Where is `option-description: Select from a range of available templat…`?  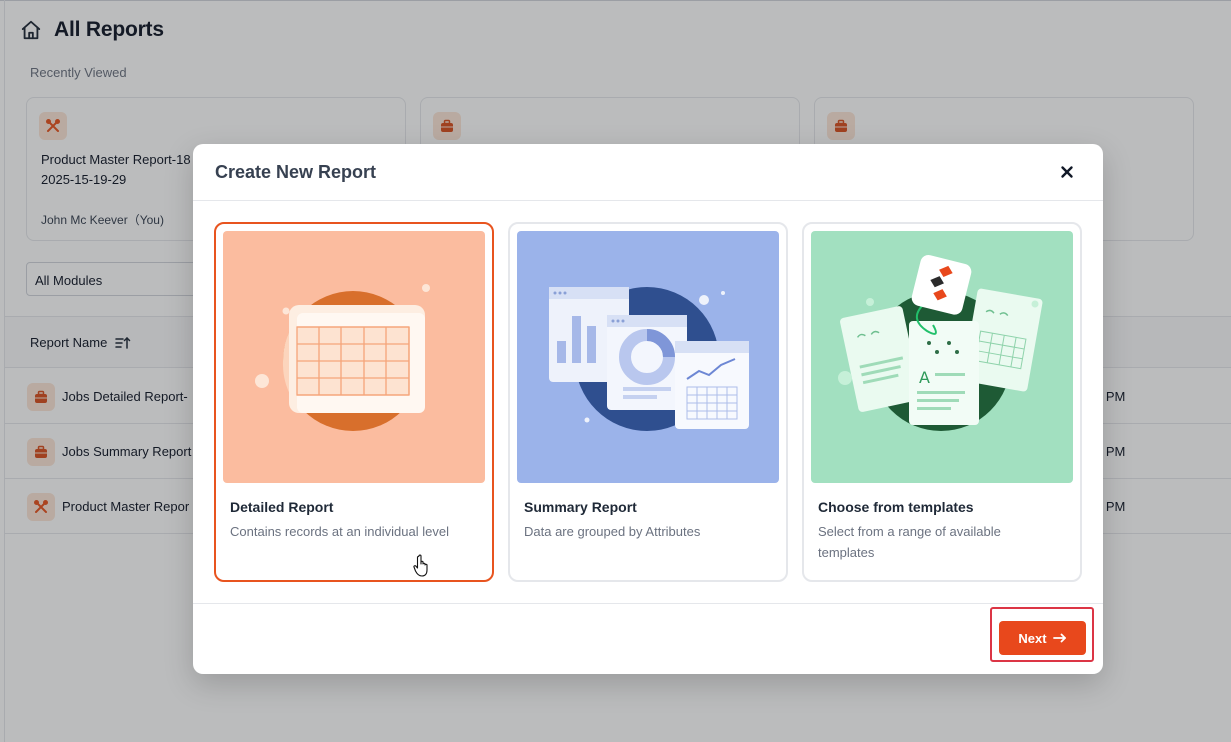 option-description: Select from a range of available templat… is located at coordinates (909, 542).